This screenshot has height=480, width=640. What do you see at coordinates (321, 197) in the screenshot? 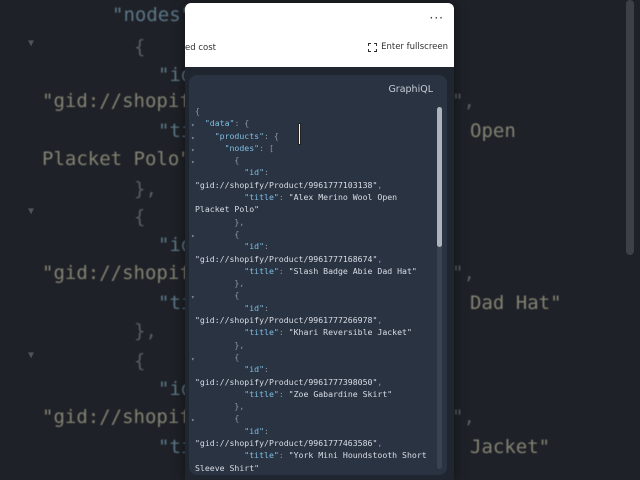
I see `code-line: "title": "Alex Merino Wool Open` at bounding box center [321, 197].